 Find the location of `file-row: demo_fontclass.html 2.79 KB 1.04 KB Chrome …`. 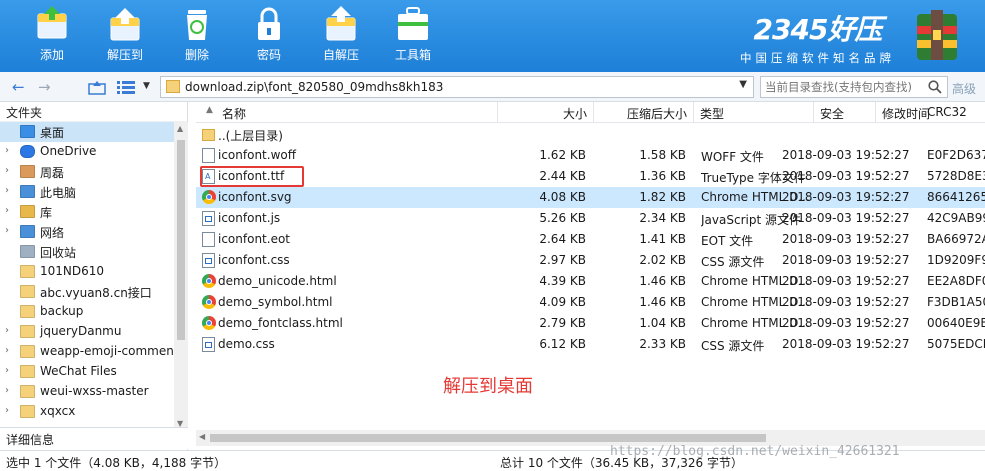

file-row: demo_fontclass.html 2.79 KB 1.04 KB Chrome … is located at coordinates (590, 323).